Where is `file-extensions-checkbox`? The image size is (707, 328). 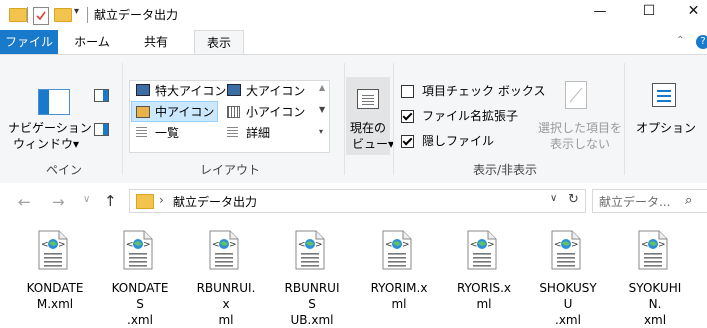 file-extensions-checkbox is located at coordinates (407, 116).